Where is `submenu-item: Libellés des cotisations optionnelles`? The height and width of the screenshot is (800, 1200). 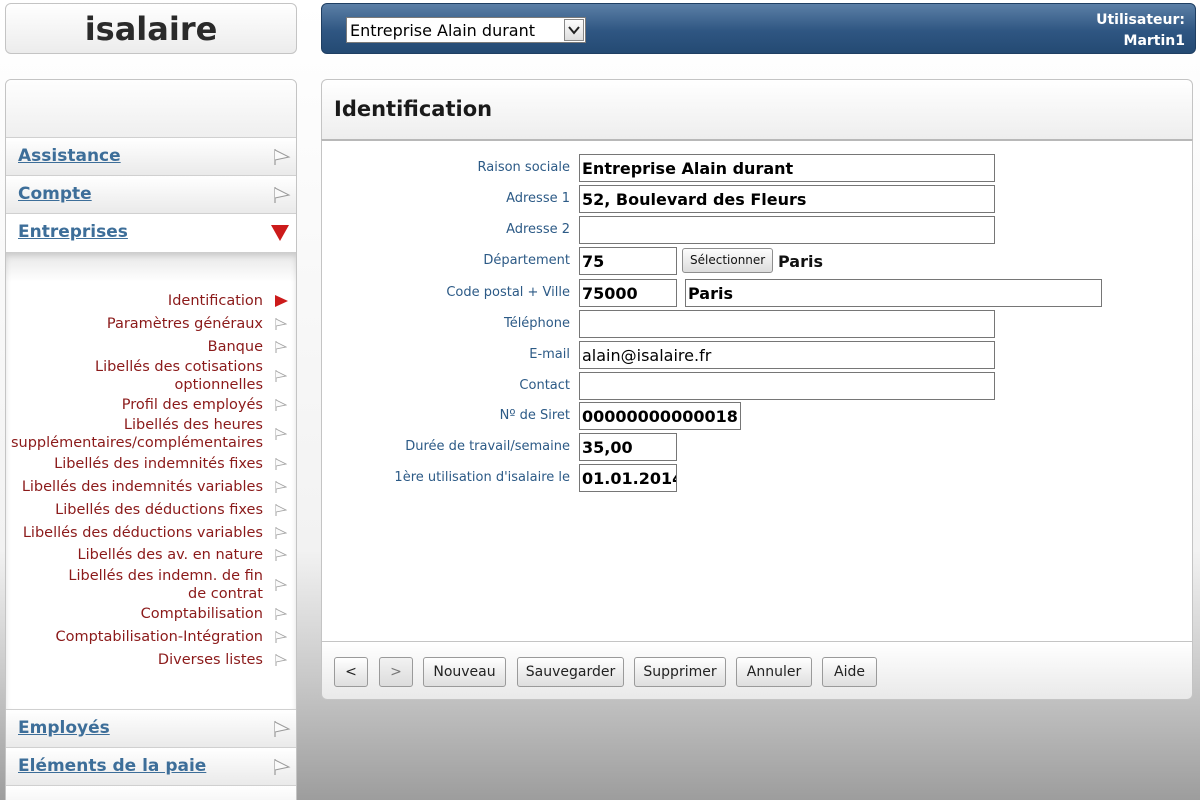 submenu-item: Libellés des cotisations optionnelles is located at coordinates (151, 376).